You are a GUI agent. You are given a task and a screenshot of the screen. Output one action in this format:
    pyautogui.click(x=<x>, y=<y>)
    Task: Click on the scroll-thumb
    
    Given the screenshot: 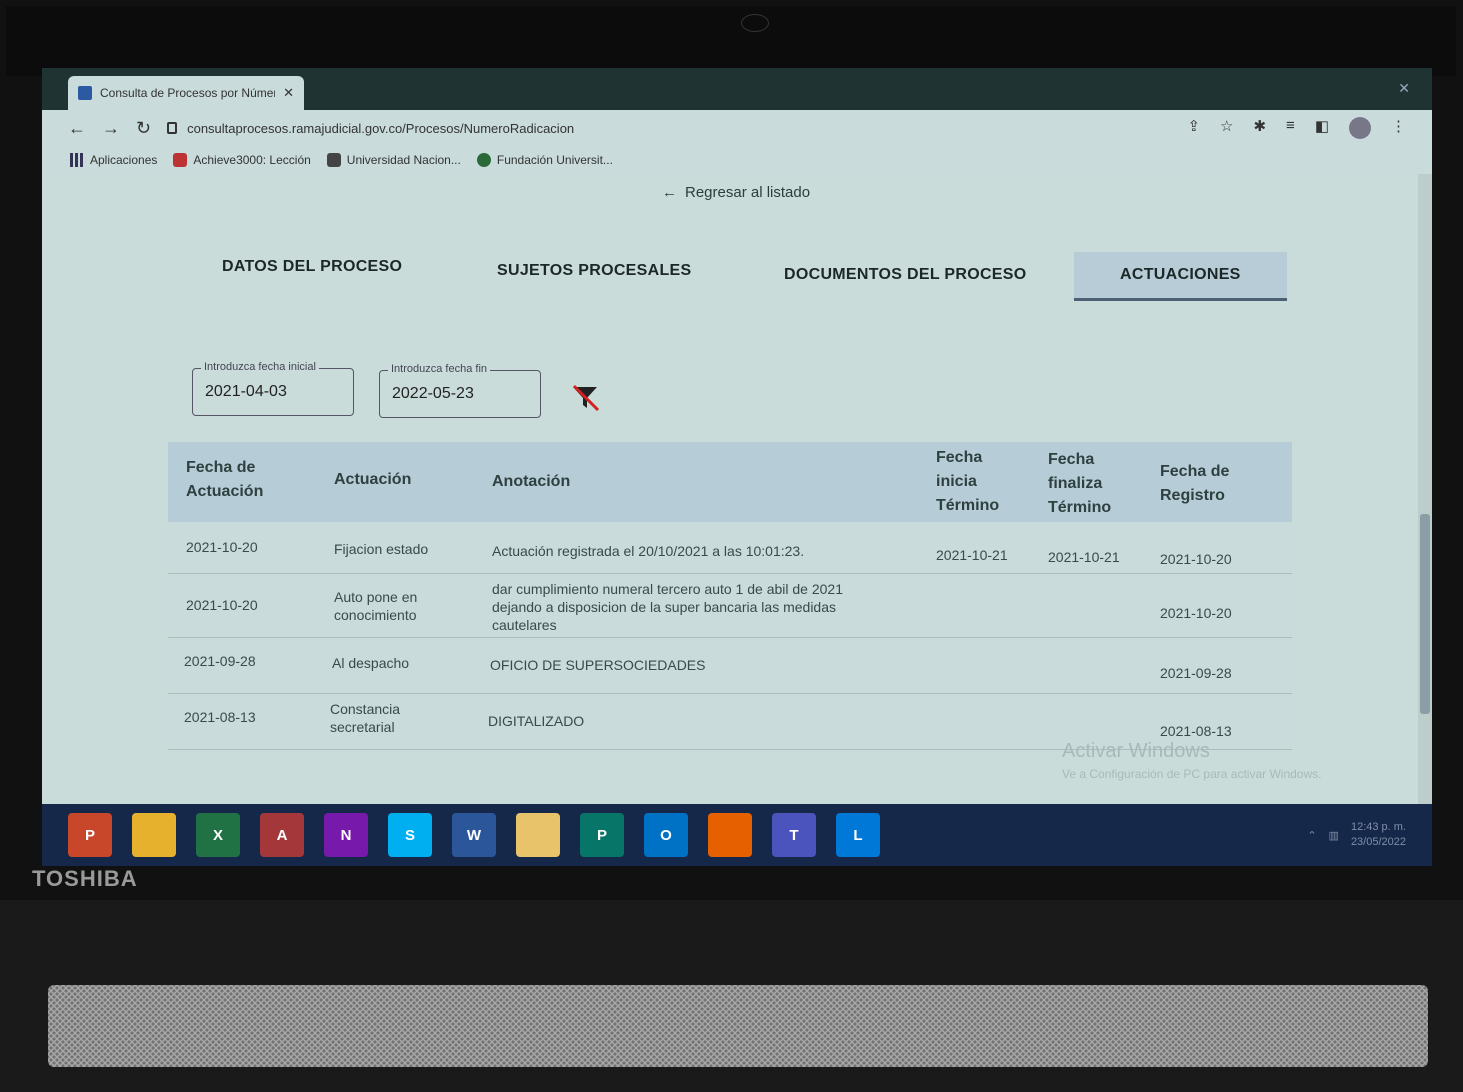 What is the action you would take?
    pyautogui.click(x=1425, y=614)
    